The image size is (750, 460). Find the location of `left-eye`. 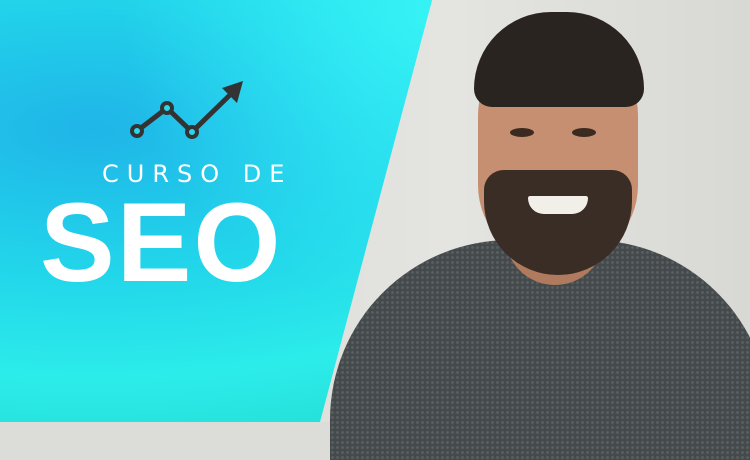

left-eye is located at coordinates (522, 132).